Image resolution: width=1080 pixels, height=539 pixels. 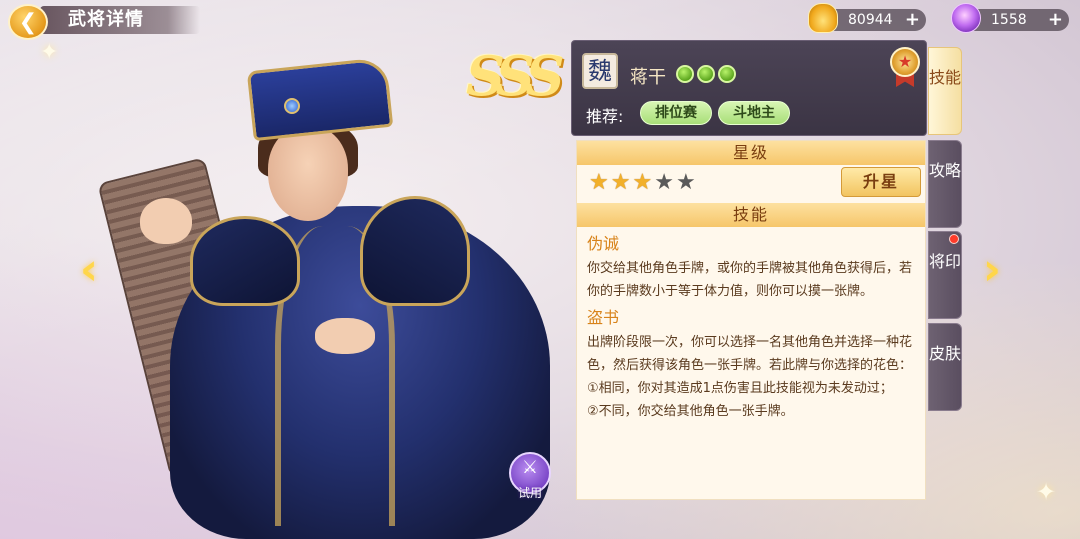 I want to click on star-level-header: 星级, so click(x=751, y=153).